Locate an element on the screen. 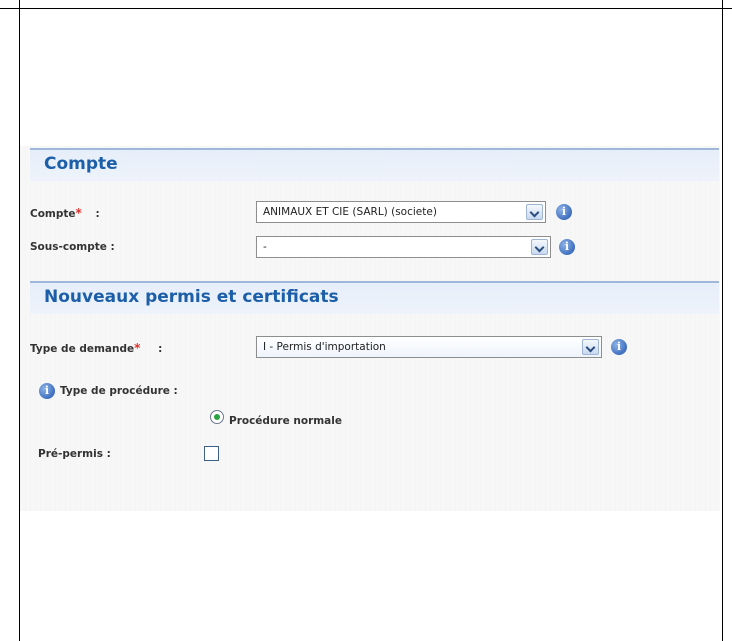  frame-top-border is located at coordinates (366, 8).